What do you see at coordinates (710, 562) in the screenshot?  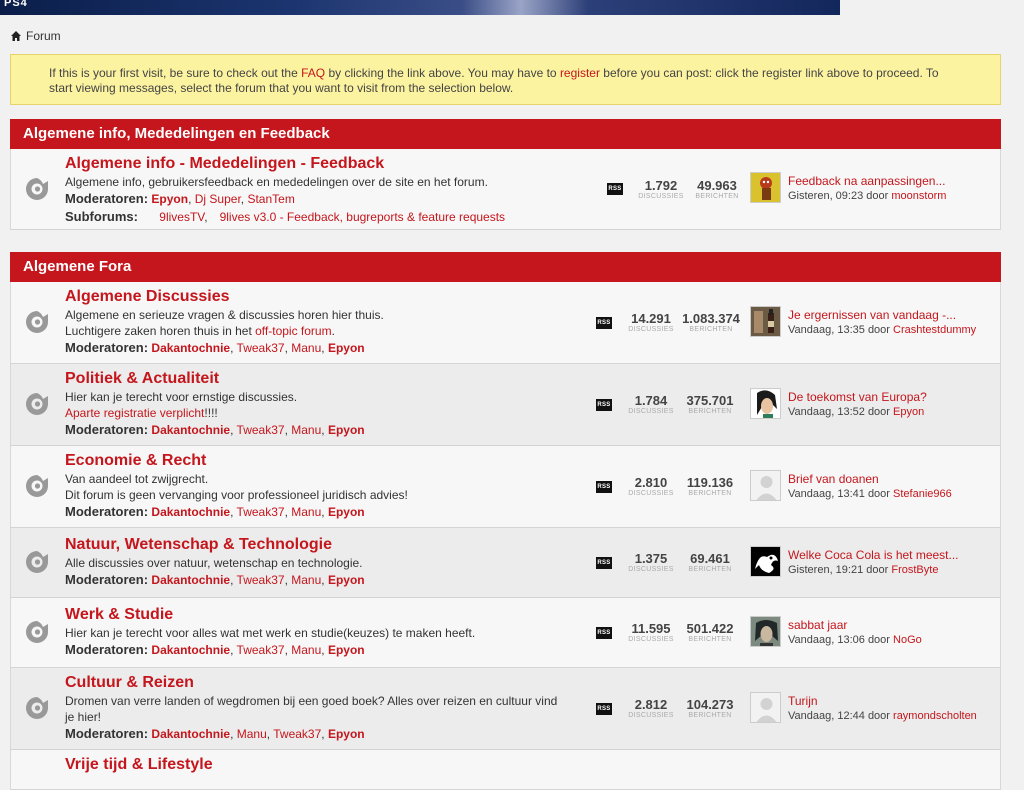 I see `posts-count: 69.461 BERICHTEN` at bounding box center [710, 562].